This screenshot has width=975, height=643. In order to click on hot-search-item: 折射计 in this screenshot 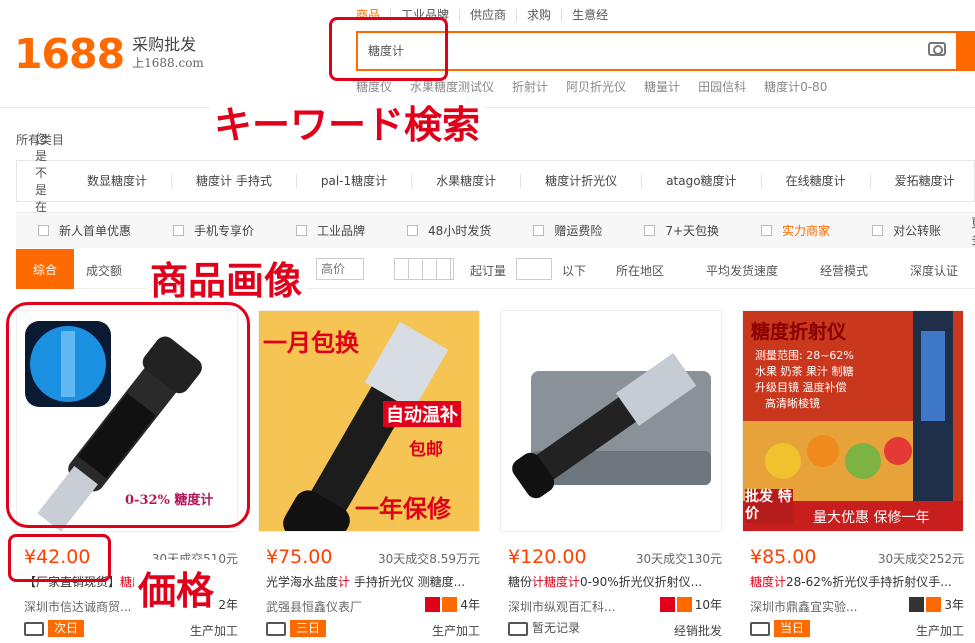, I will do `click(530, 86)`.